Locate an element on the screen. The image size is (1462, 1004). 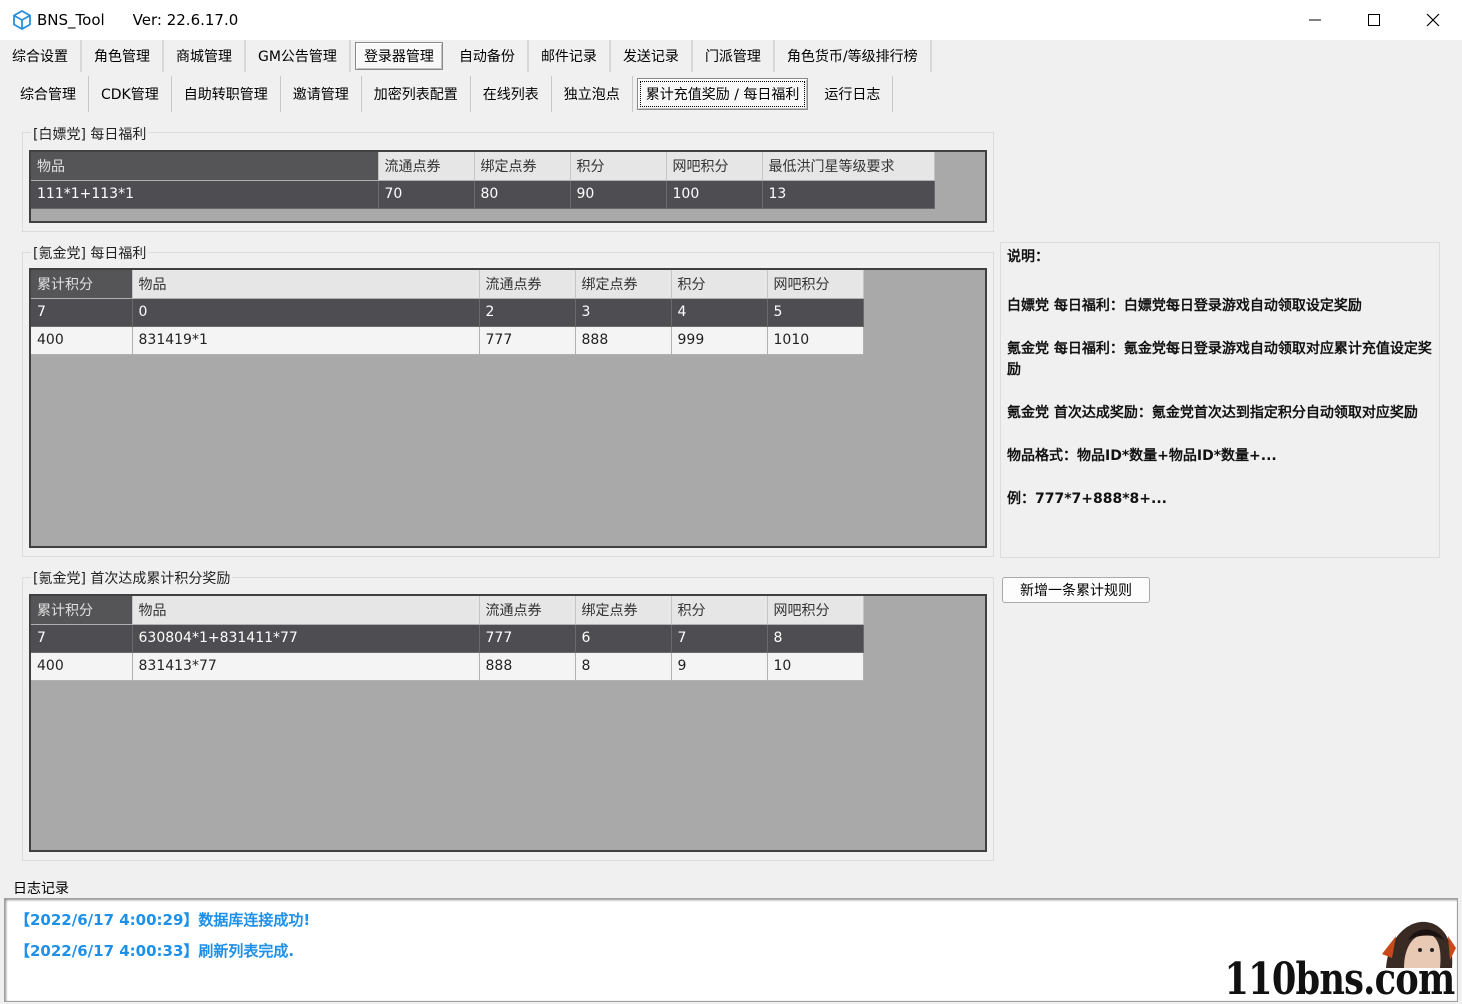
title-bar: BNS_Tool Ver: 22.6.17.0 is located at coordinates (731, 20).